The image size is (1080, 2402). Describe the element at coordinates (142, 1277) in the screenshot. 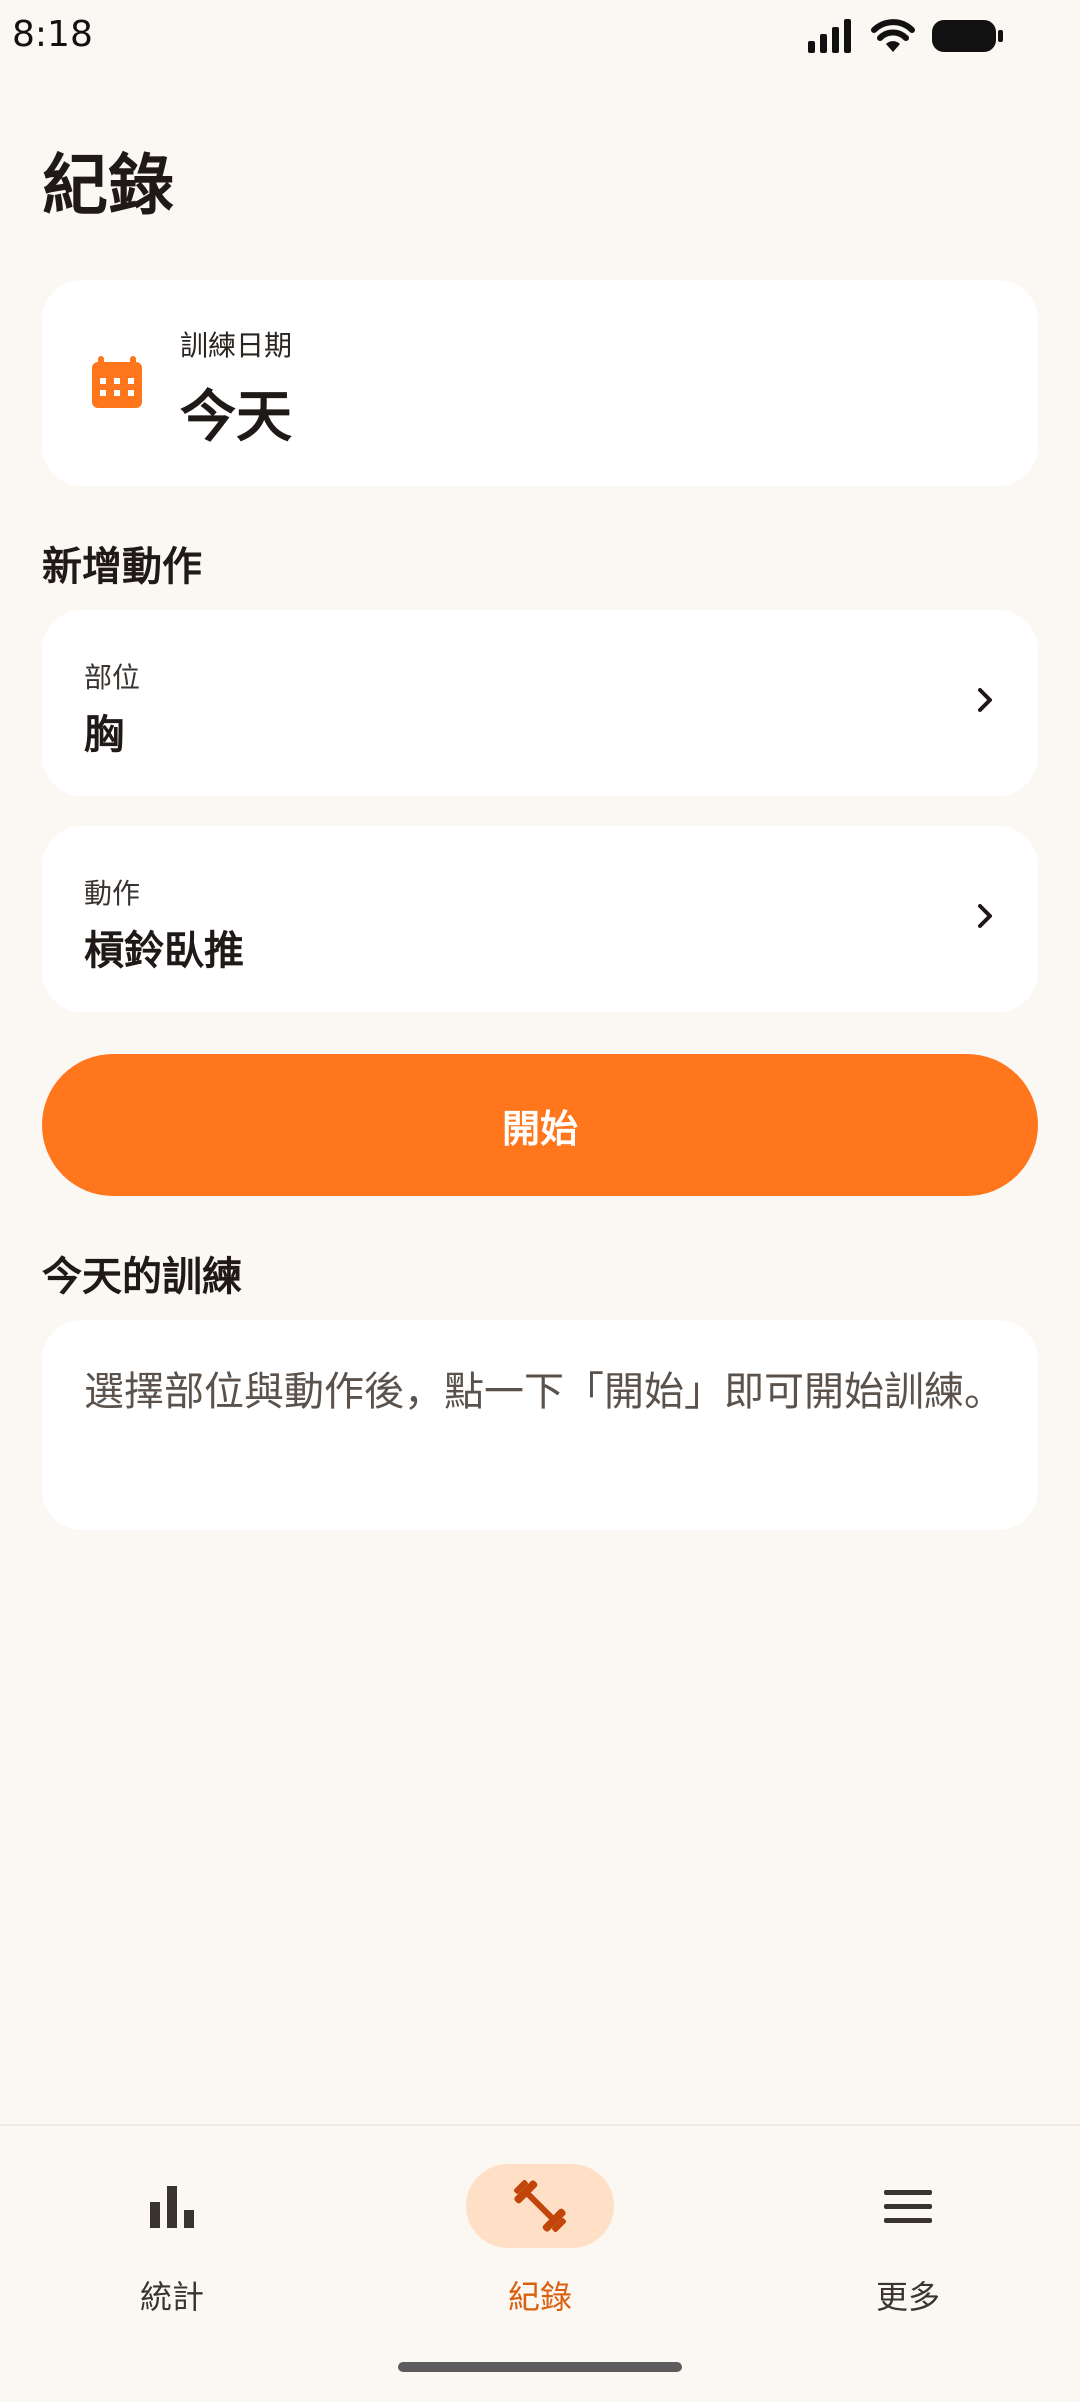

I see `today-training-heading: 今天的訓練` at that location.